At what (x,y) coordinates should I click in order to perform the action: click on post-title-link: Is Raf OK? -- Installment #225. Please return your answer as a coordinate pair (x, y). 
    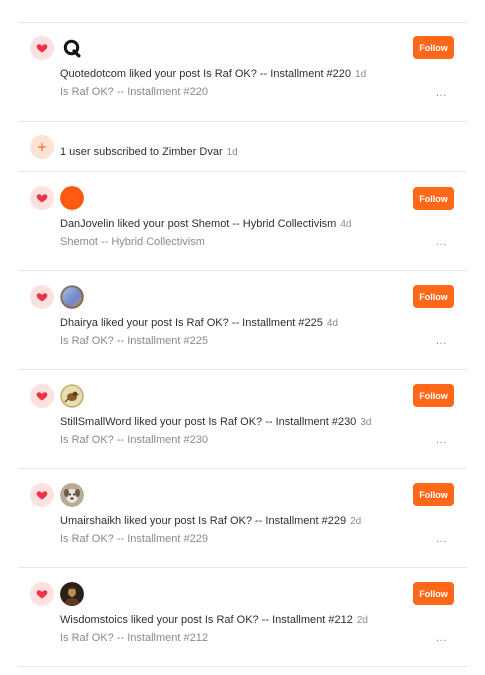
    Looking at the image, I should click on (134, 341).